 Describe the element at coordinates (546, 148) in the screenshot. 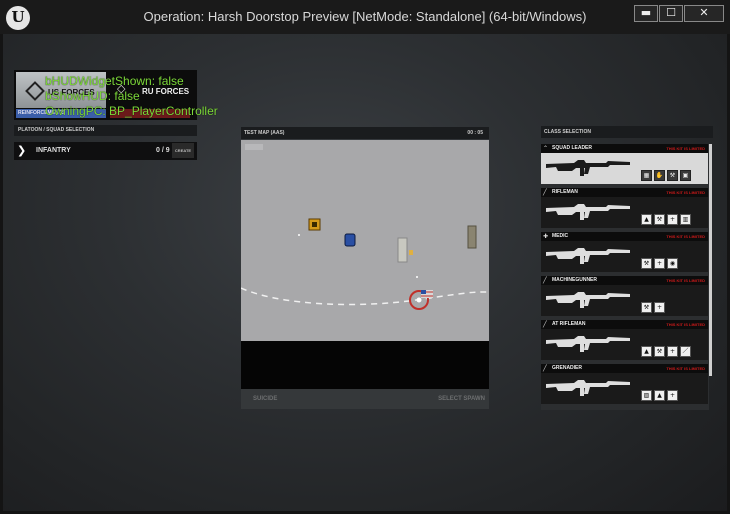

I see `chevrons-icon: ⌃` at that location.